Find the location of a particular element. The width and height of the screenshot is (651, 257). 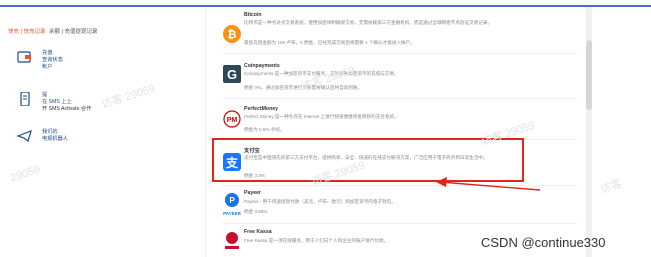

csdn-credit: CSDN @continue330 is located at coordinates (543, 242).